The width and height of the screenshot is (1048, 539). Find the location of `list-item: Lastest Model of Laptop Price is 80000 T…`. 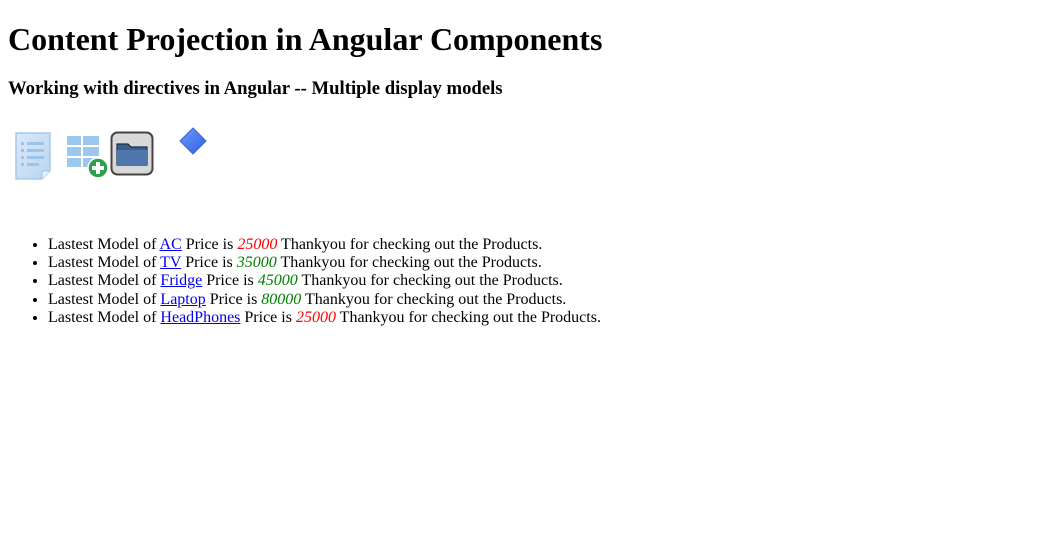

list-item: Lastest Model of Laptop Price is 80000 T… is located at coordinates (544, 300).